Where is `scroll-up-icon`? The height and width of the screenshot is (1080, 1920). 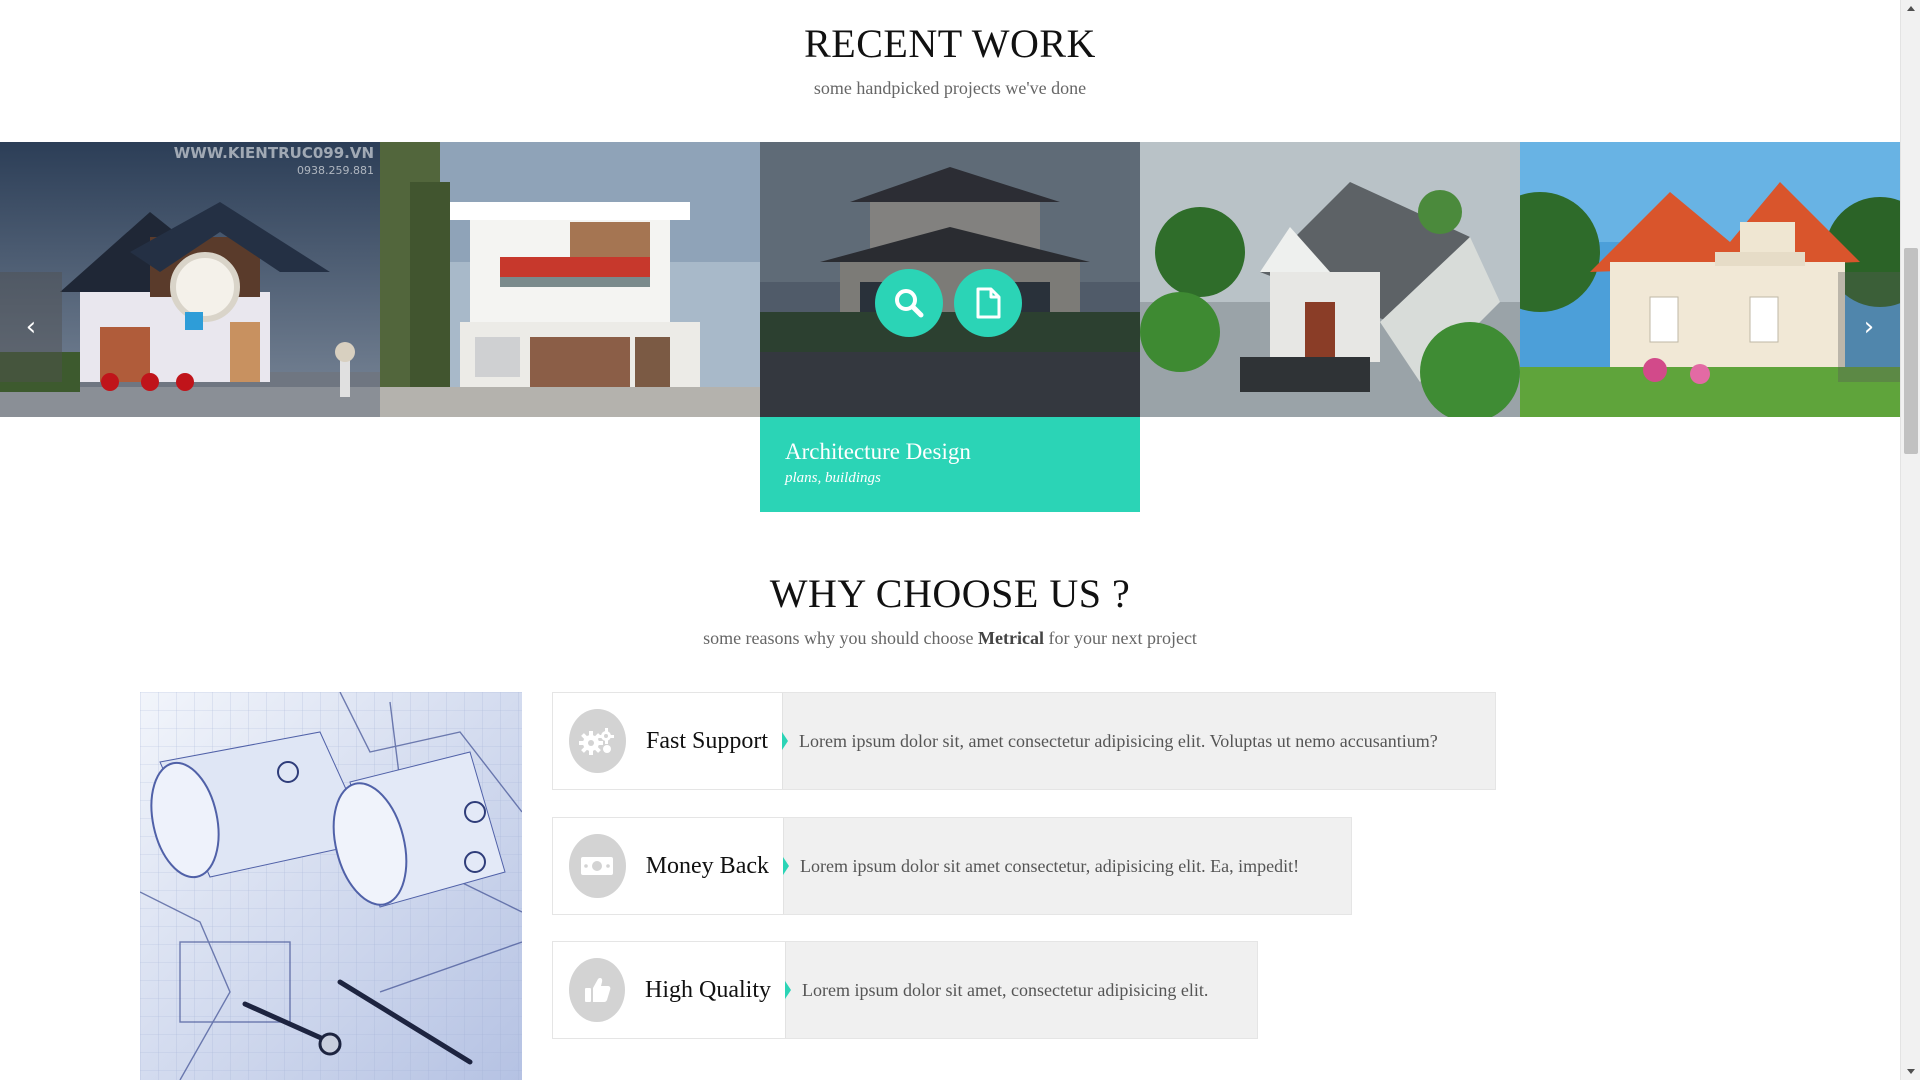
scroll-up-icon is located at coordinates (1910, 8).